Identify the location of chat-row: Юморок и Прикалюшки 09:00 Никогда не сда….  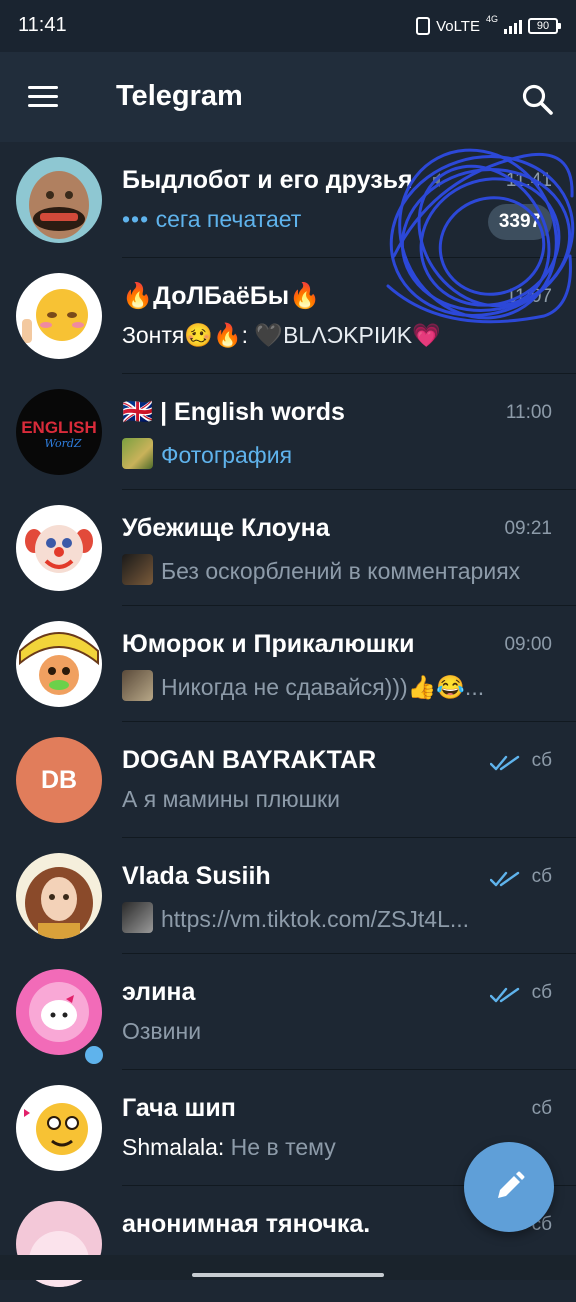
(288, 664).